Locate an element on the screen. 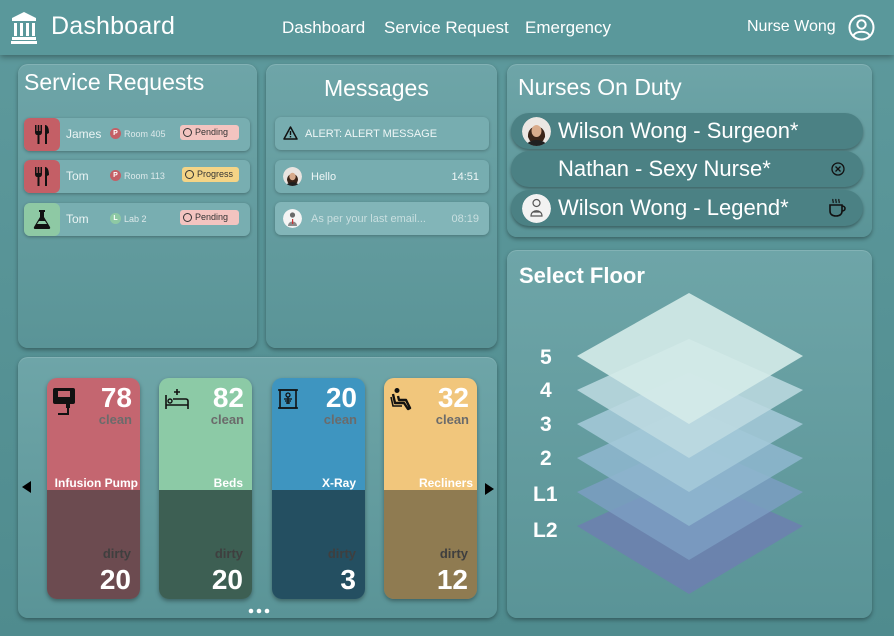  equipment-card: 20 clean X-Ray dirty 3 is located at coordinates (318, 488).